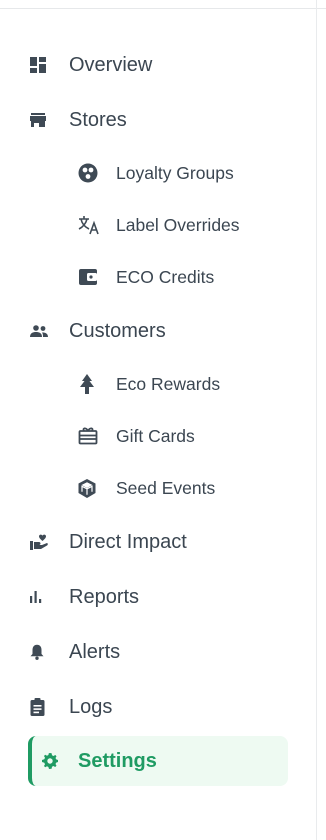  What do you see at coordinates (91, 488) in the screenshot?
I see `cube-icon` at bounding box center [91, 488].